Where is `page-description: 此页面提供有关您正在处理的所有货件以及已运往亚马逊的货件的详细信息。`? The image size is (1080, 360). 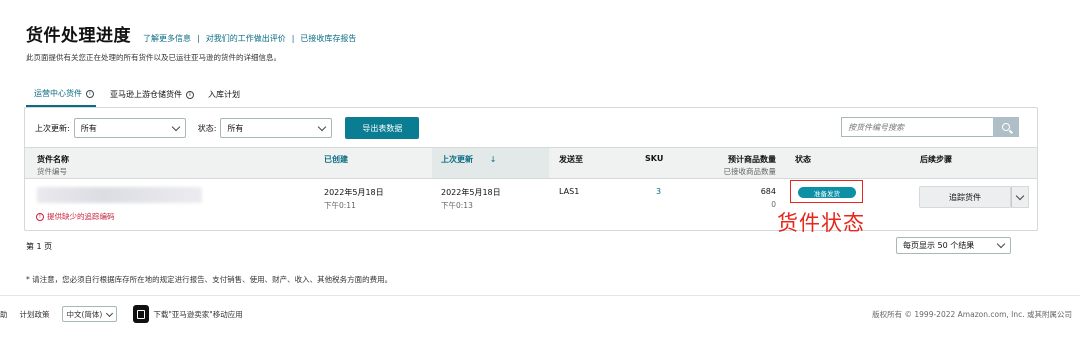 page-description: 此页面提供有关您正在处理的所有货件以及已运往亚马逊的货件的详细信息。 is located at coordinates (153, 57).